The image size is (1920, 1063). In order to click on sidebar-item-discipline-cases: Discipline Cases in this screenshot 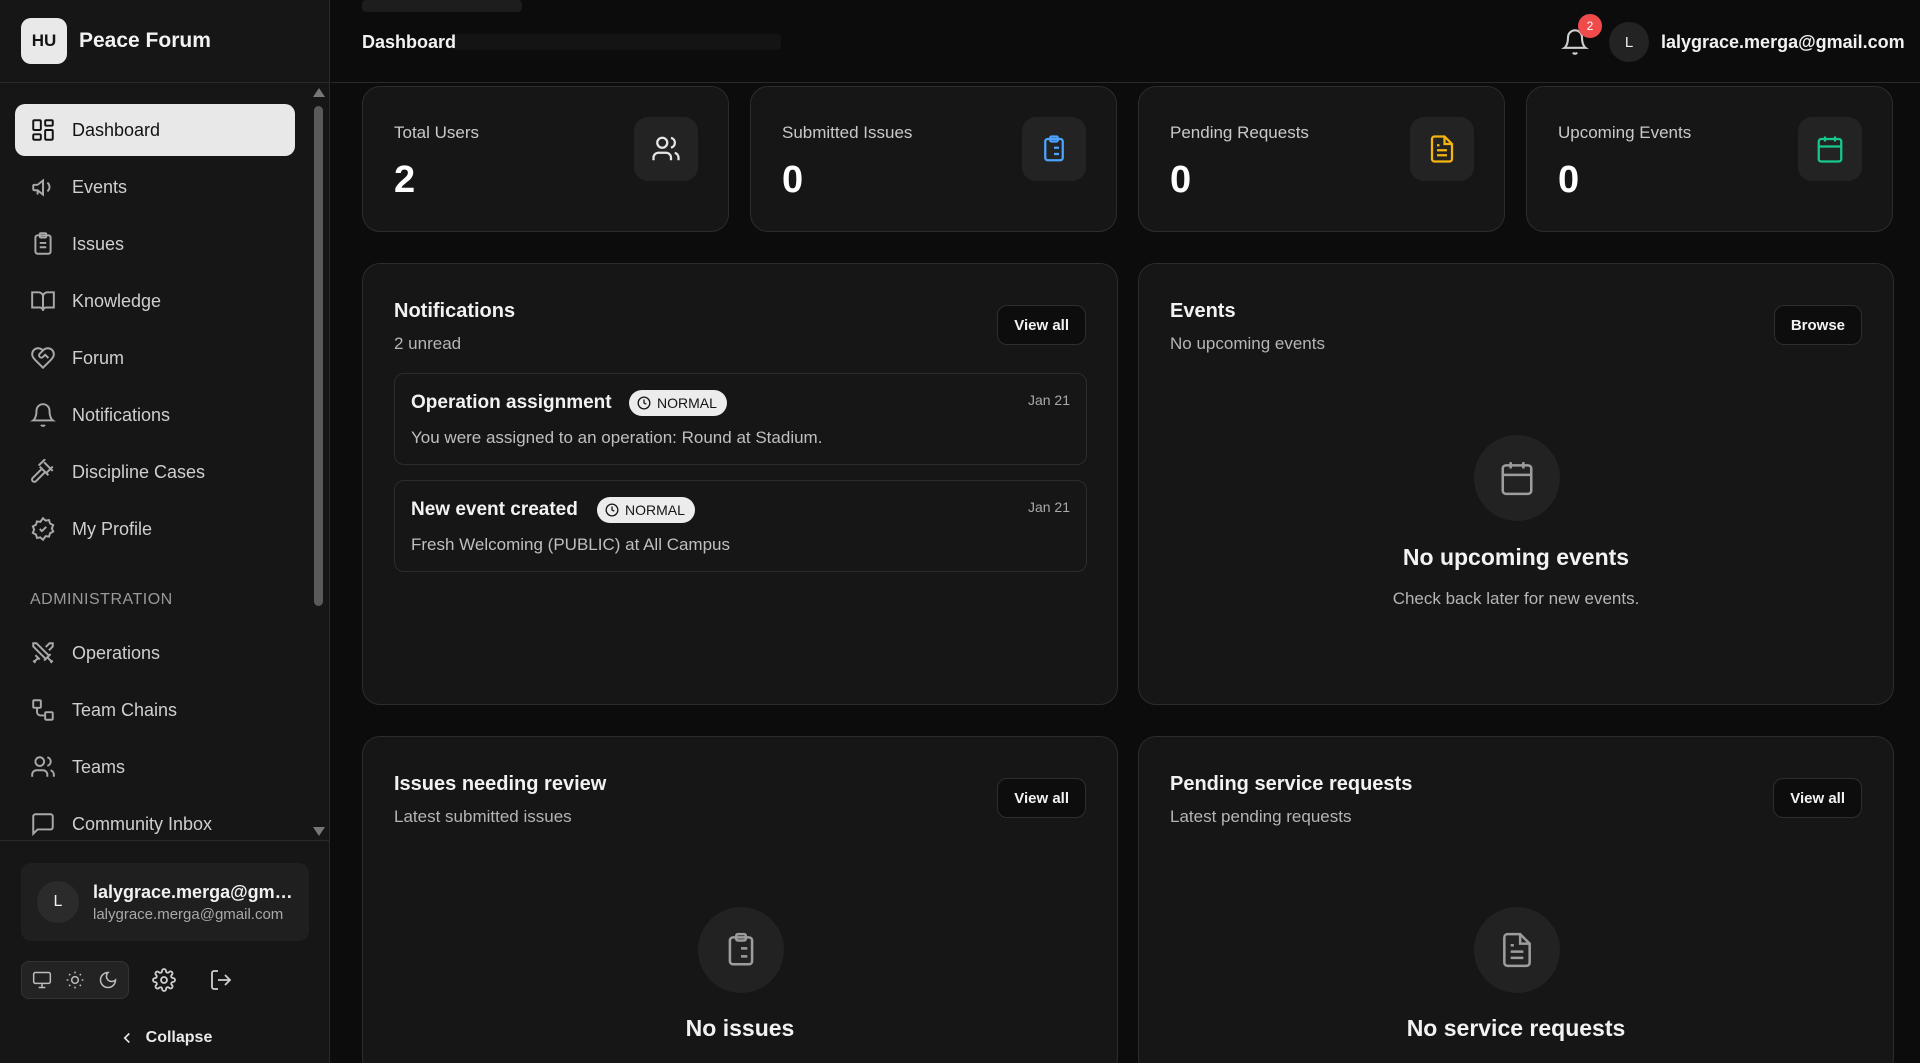, I will do `click(155, 472)`.